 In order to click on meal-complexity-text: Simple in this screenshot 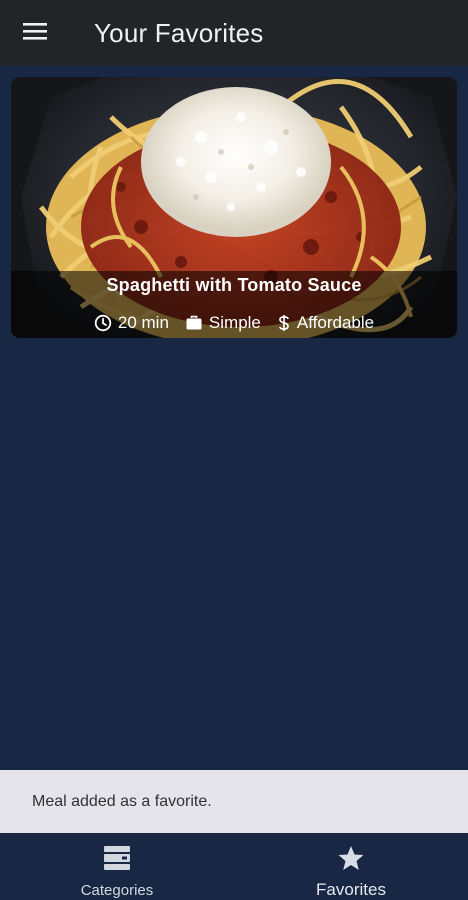, I will do `click(234, 322)`.